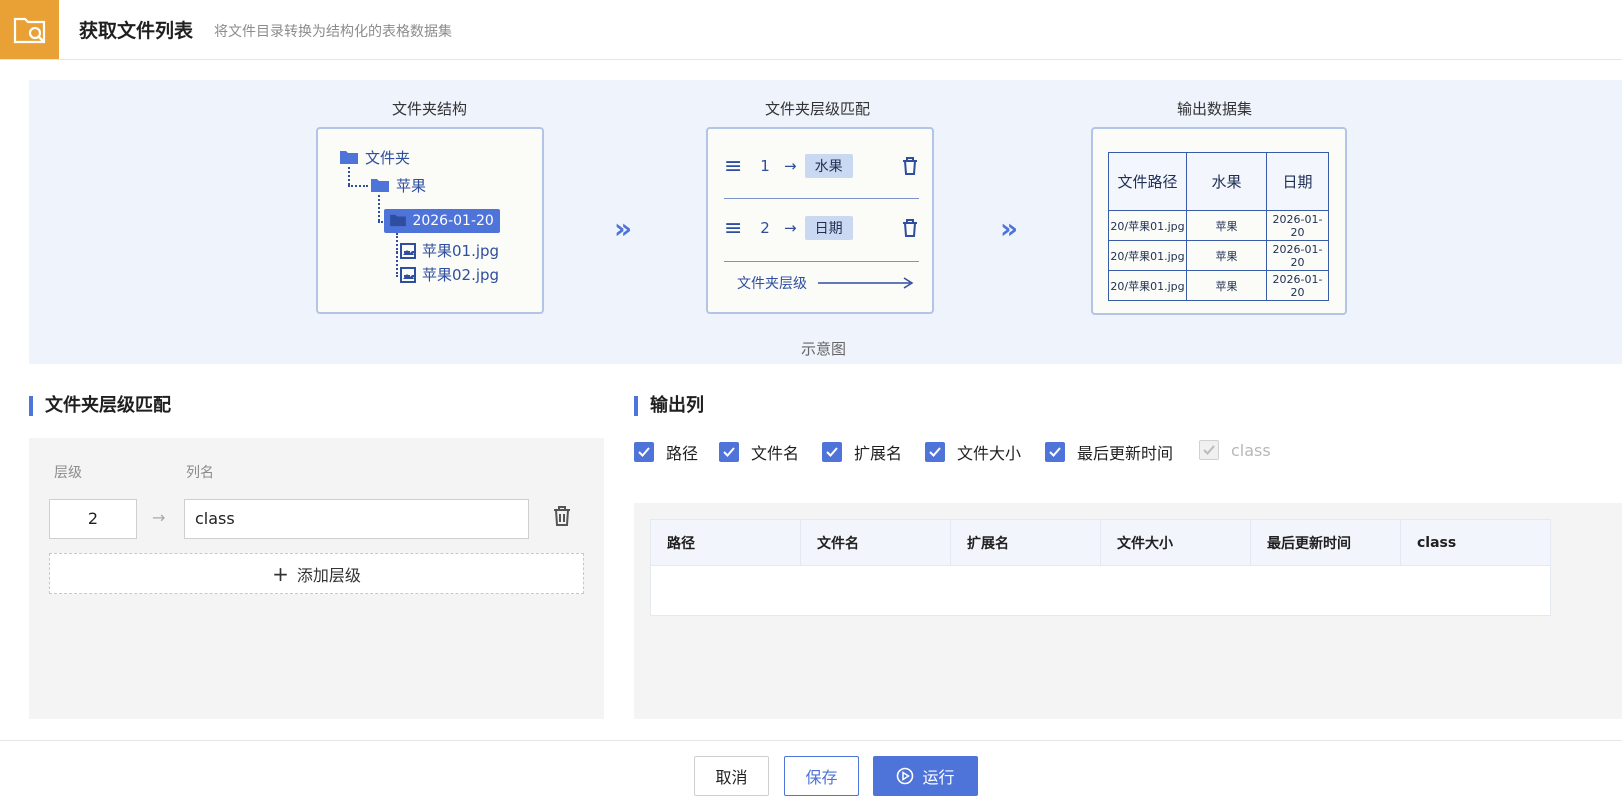 Image resolution: width=1622 pixels, height=803 pixels. What do you see at coordinates (765, 228) in the screenshot?
I see `mapping-level: 2` at bounding box center [765, 228].